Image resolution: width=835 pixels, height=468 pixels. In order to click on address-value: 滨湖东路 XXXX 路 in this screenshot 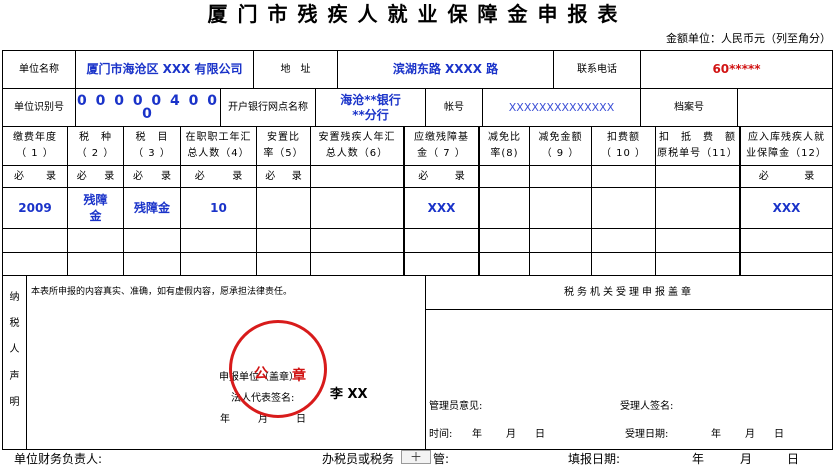, I will do `click(445, 69)`.